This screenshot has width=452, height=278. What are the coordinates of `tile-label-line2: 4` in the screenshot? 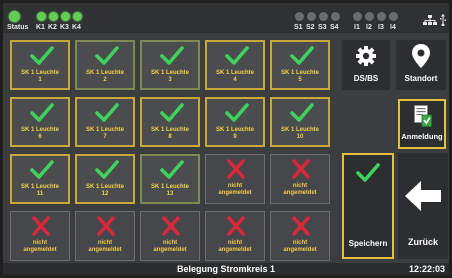 It's located at (235, 80).